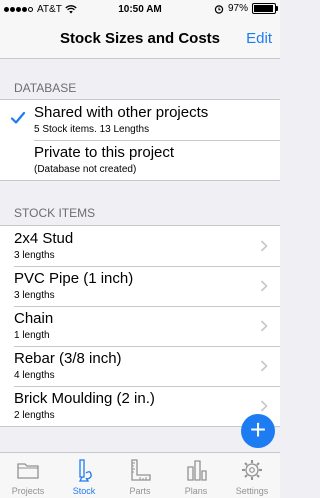 This screenshot has height=498, width=320. Describe the element at coordinates (252, 470) in the screenshot. I see `gear-icon` at that location.